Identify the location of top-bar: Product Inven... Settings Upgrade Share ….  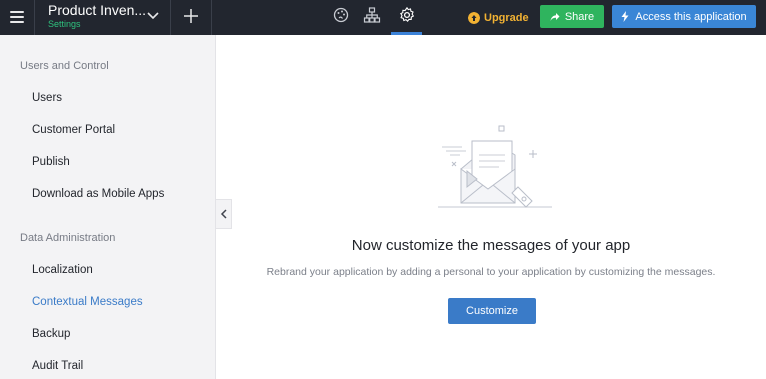
(383, 17).